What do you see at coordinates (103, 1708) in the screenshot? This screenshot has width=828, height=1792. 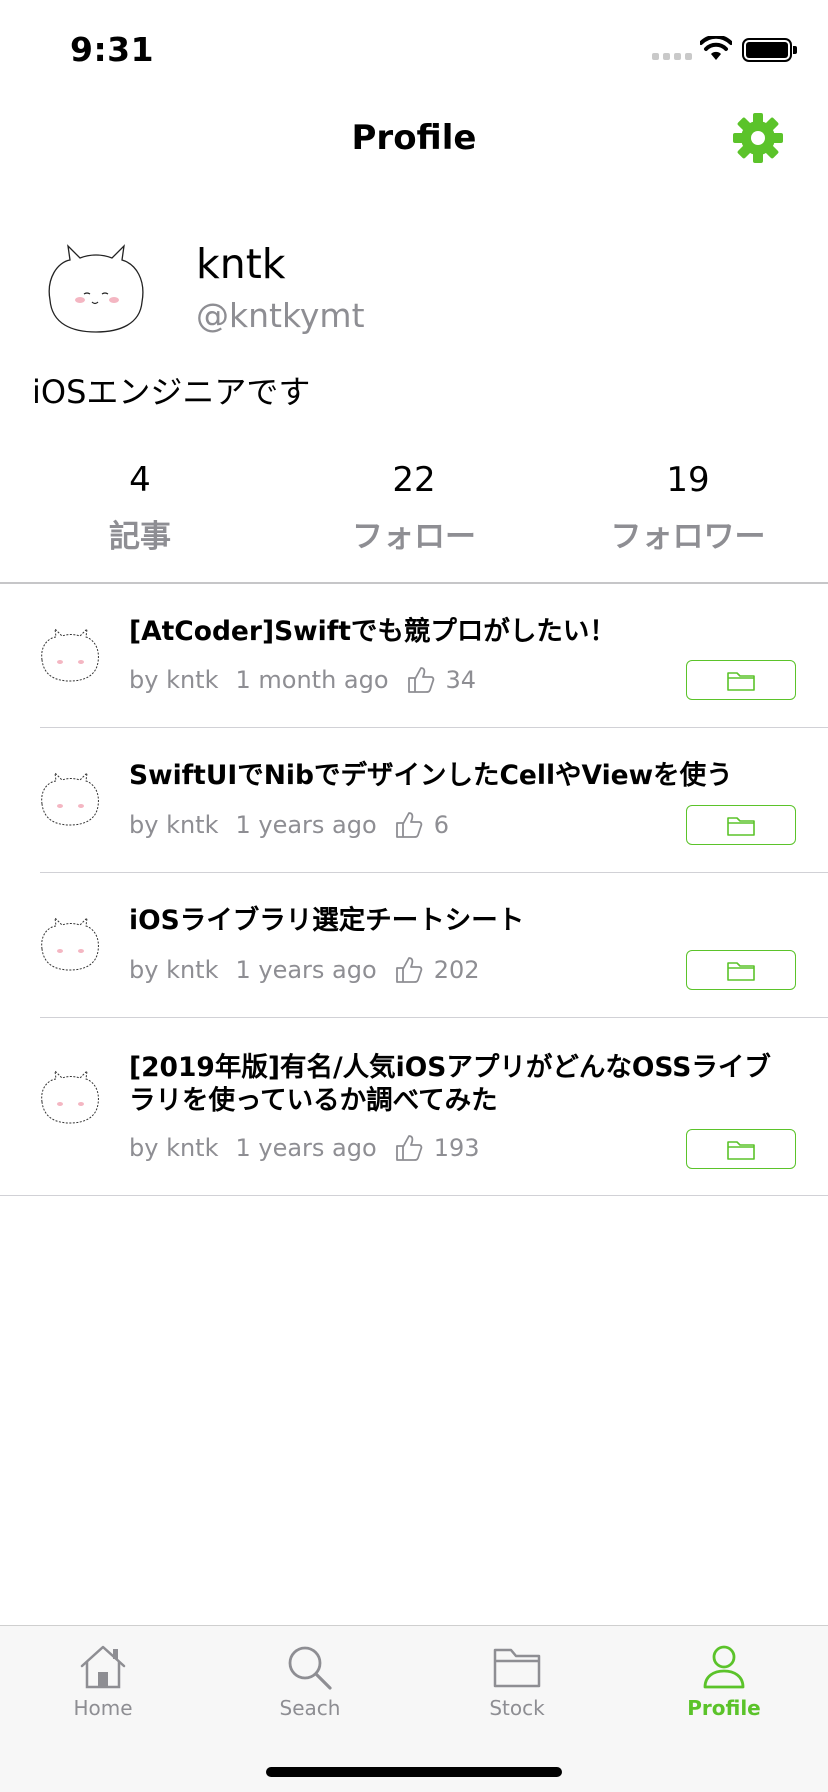 I see `tab-label: Home` at bounding box center [103, 1708].